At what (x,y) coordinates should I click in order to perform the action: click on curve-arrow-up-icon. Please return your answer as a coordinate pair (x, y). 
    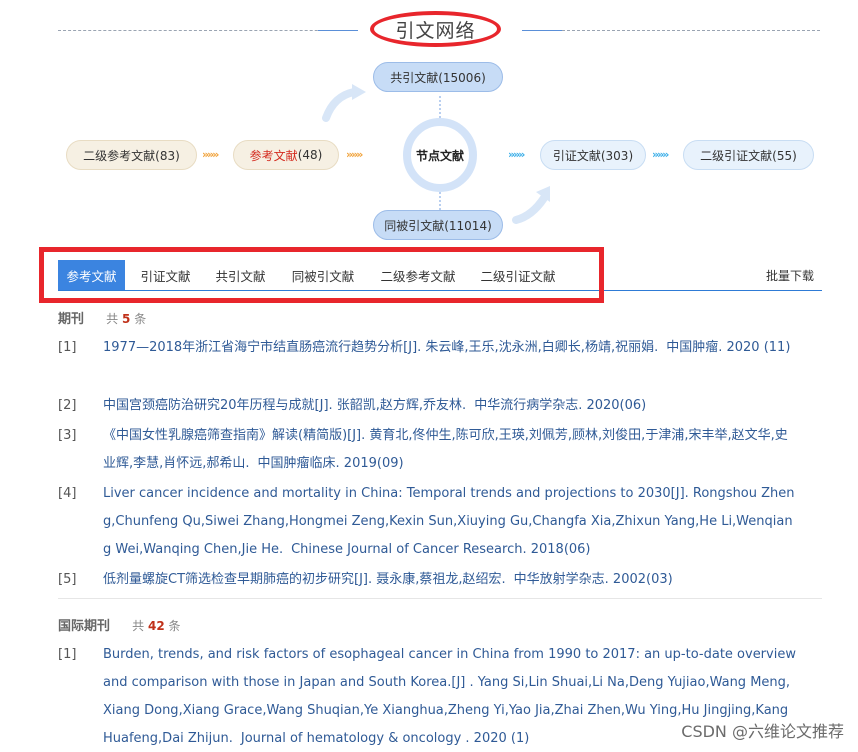
    Looking at the image, I should click on (344, 103).